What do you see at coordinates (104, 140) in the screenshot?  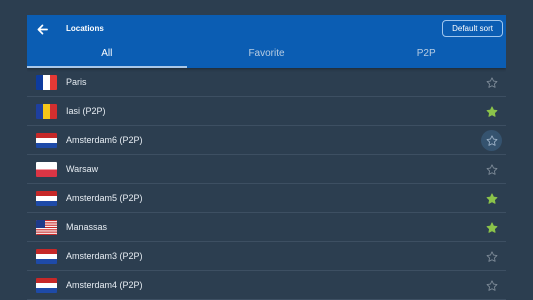 I see `location-name: Amsterdam6 (P2P)` at bounding box center [104, 140].